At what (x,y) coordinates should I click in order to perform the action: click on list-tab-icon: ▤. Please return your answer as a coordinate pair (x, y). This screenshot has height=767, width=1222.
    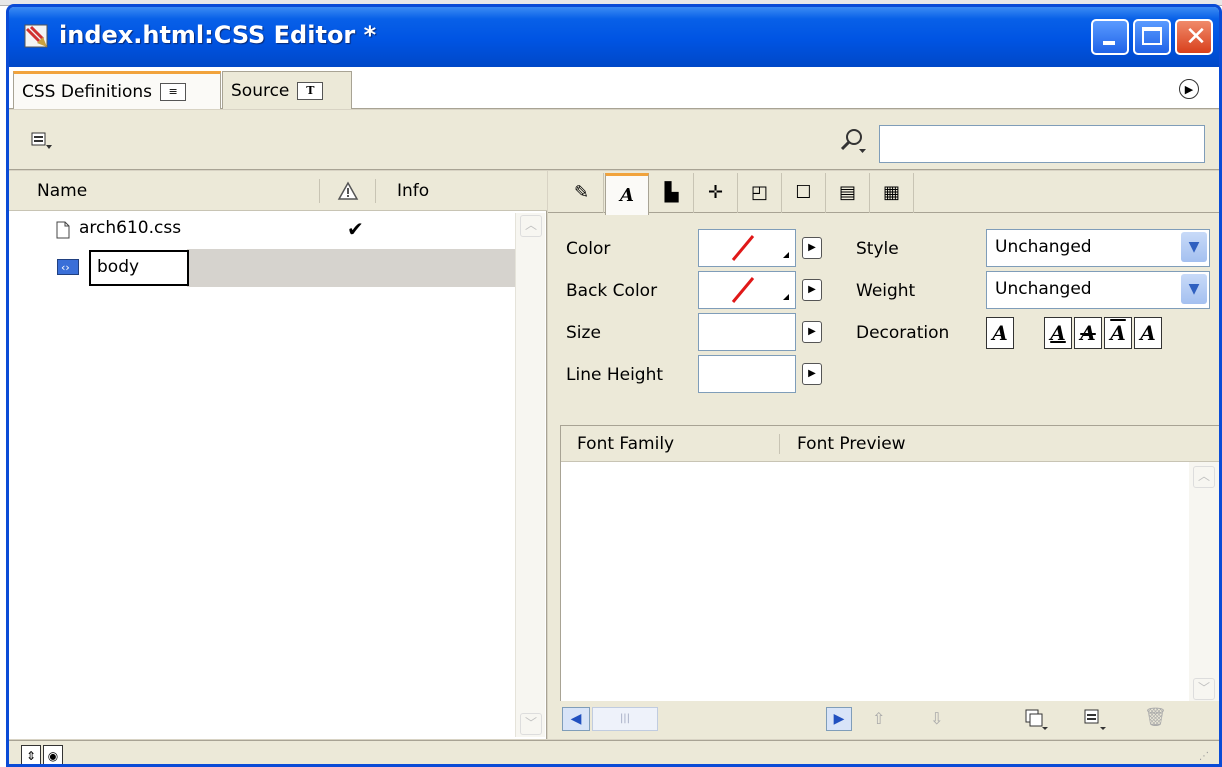
    Looking at the image, I should click on (848, 193).